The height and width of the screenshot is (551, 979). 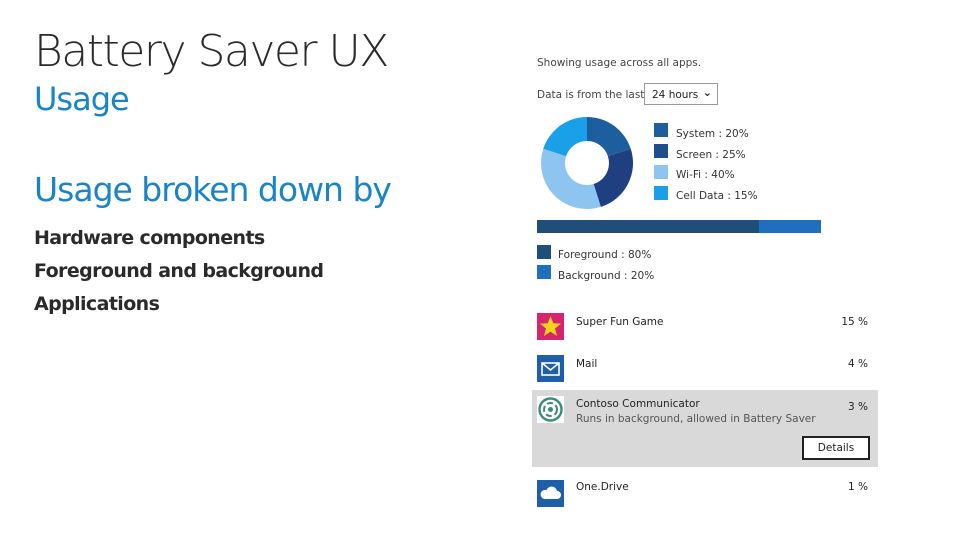 I want to click on star-icon, so click(x=550, y=326).